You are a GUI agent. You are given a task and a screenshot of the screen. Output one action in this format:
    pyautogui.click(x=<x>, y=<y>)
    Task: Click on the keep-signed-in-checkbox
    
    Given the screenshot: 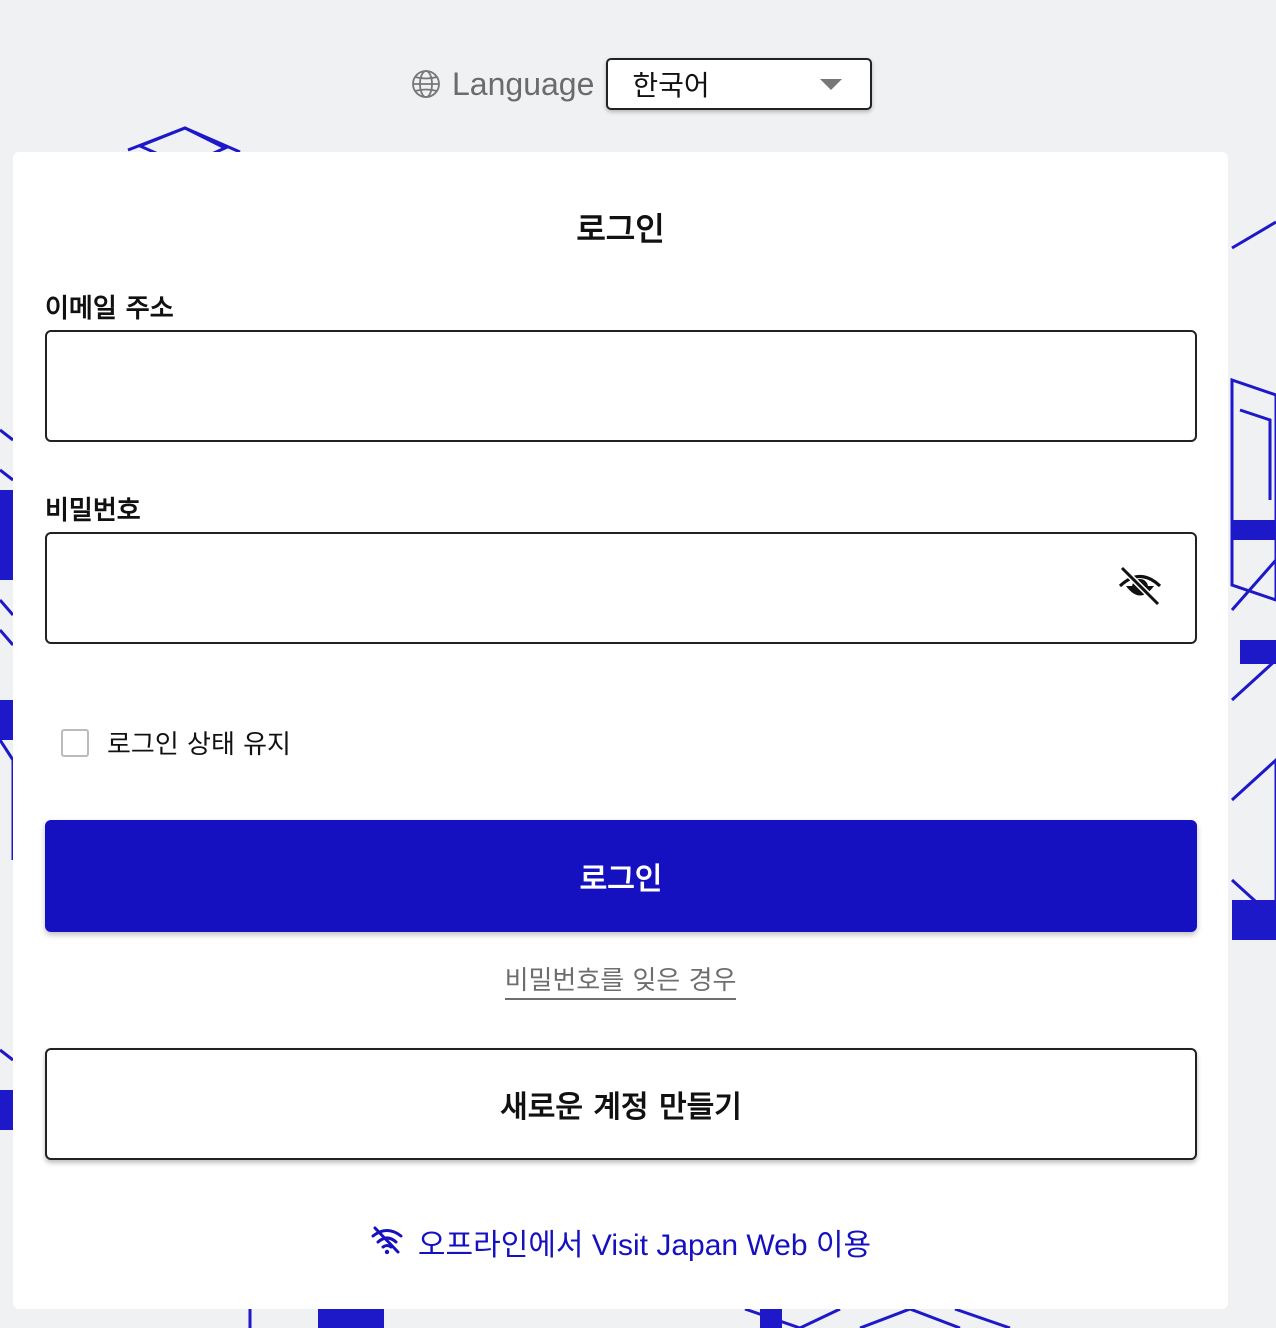 What is the action you would take?
    pyautogui.click(x=75, y=742)
    